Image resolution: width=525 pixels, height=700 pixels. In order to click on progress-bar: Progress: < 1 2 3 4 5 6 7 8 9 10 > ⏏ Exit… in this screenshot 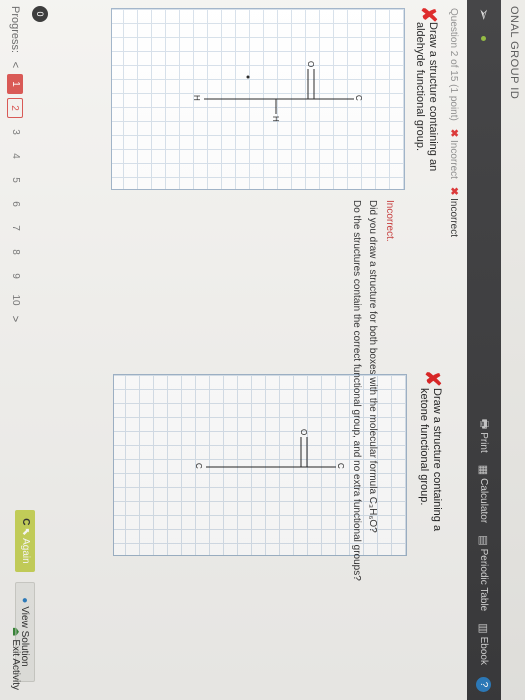, I will do `click(14, 350)`.